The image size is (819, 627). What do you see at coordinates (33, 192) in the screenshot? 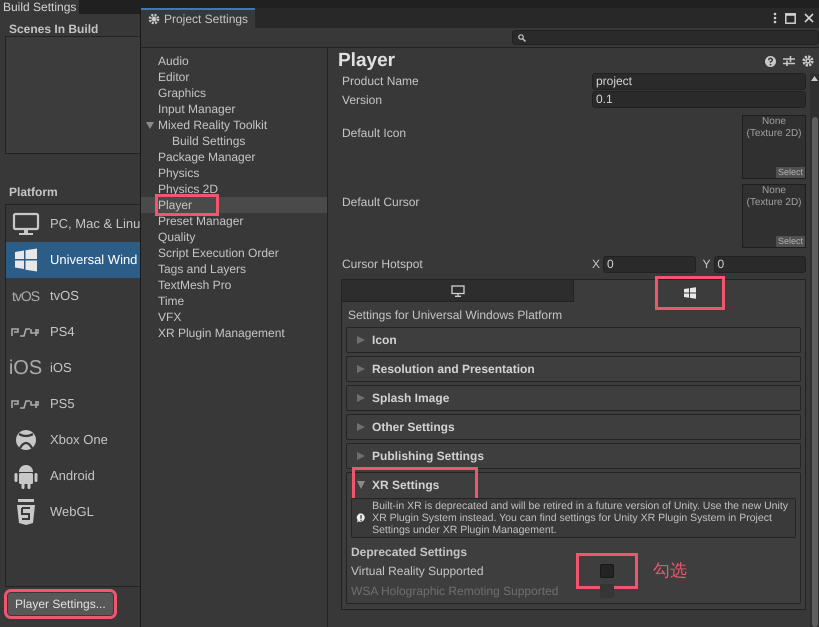
I see `section-heading: Platform` at bounding box center [33, 192].